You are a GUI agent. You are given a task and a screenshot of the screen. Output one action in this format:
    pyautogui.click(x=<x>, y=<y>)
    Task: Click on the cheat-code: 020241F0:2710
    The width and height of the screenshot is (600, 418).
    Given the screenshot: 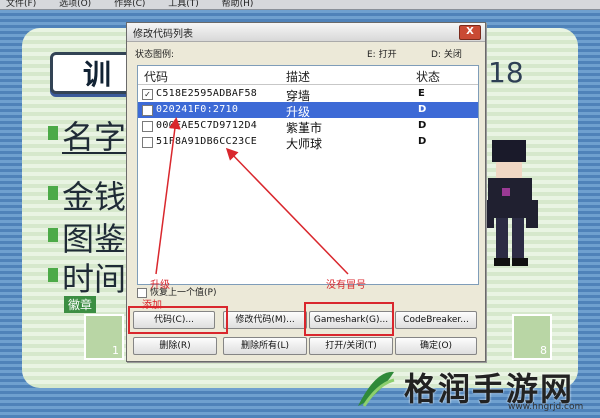 What is the action you would take?
    pyautogui.click(x=197, y=109)
    